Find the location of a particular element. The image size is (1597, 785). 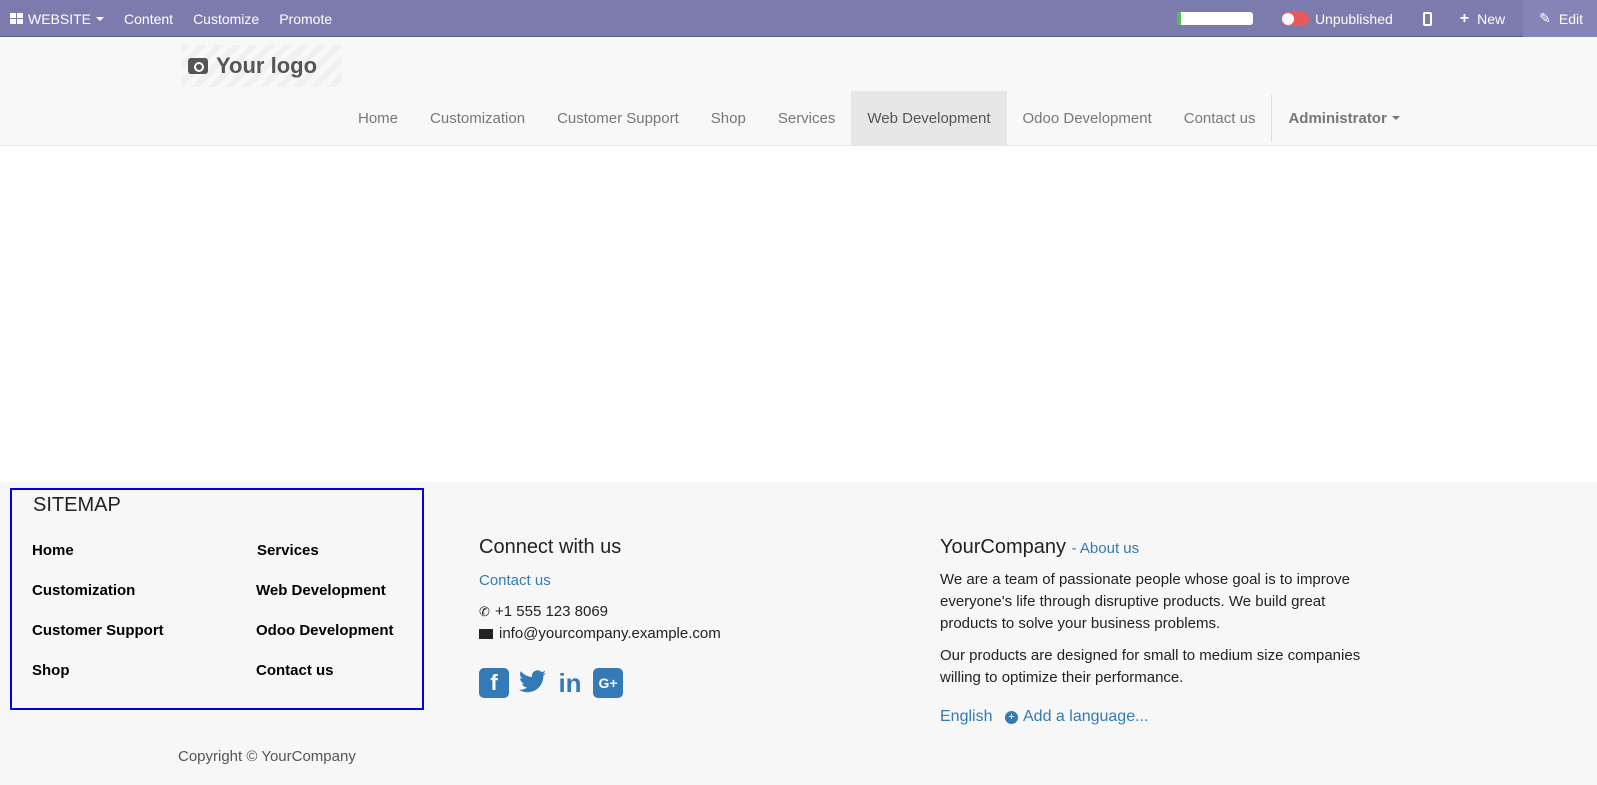

social-links: f in G+ is located at coordinates (551, 683).